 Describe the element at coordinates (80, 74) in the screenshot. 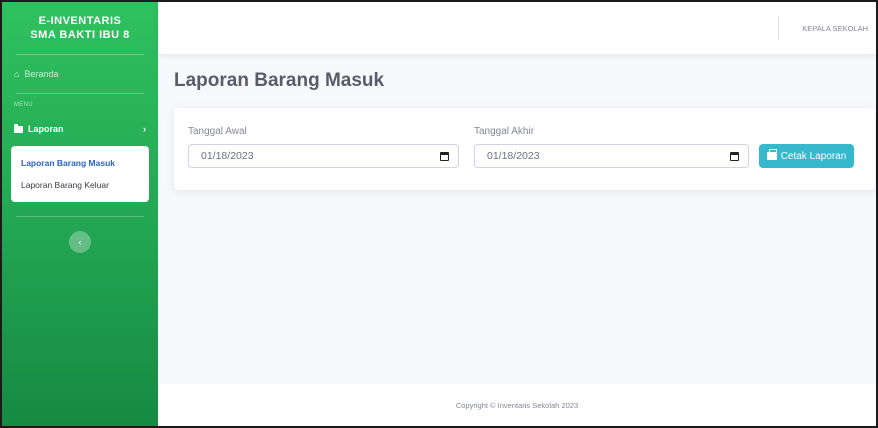

I see `sidebar-item-beranda: ⌂ Beranda` at that location.